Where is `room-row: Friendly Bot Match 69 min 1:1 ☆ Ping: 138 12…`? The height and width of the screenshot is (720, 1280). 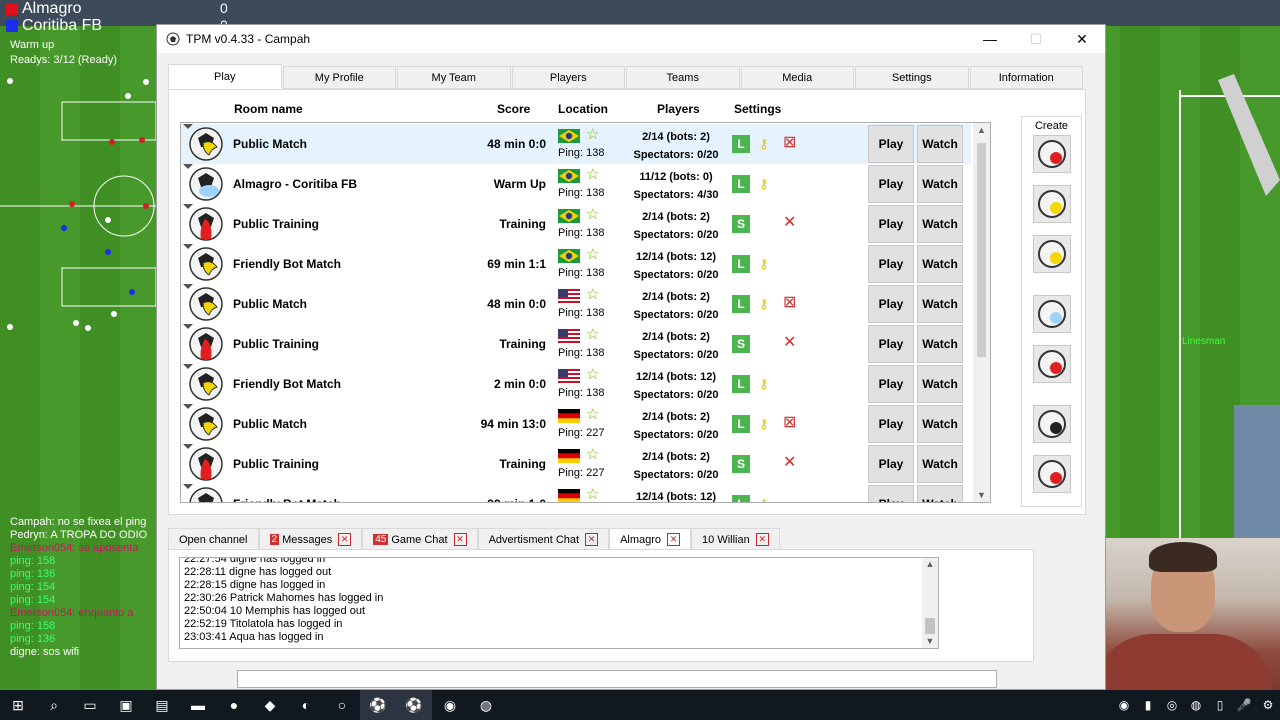 room-row: Friendly Bot Match 69 min 1:1 ☆ Ping: 138 12… is located at coordinates (576, 264).